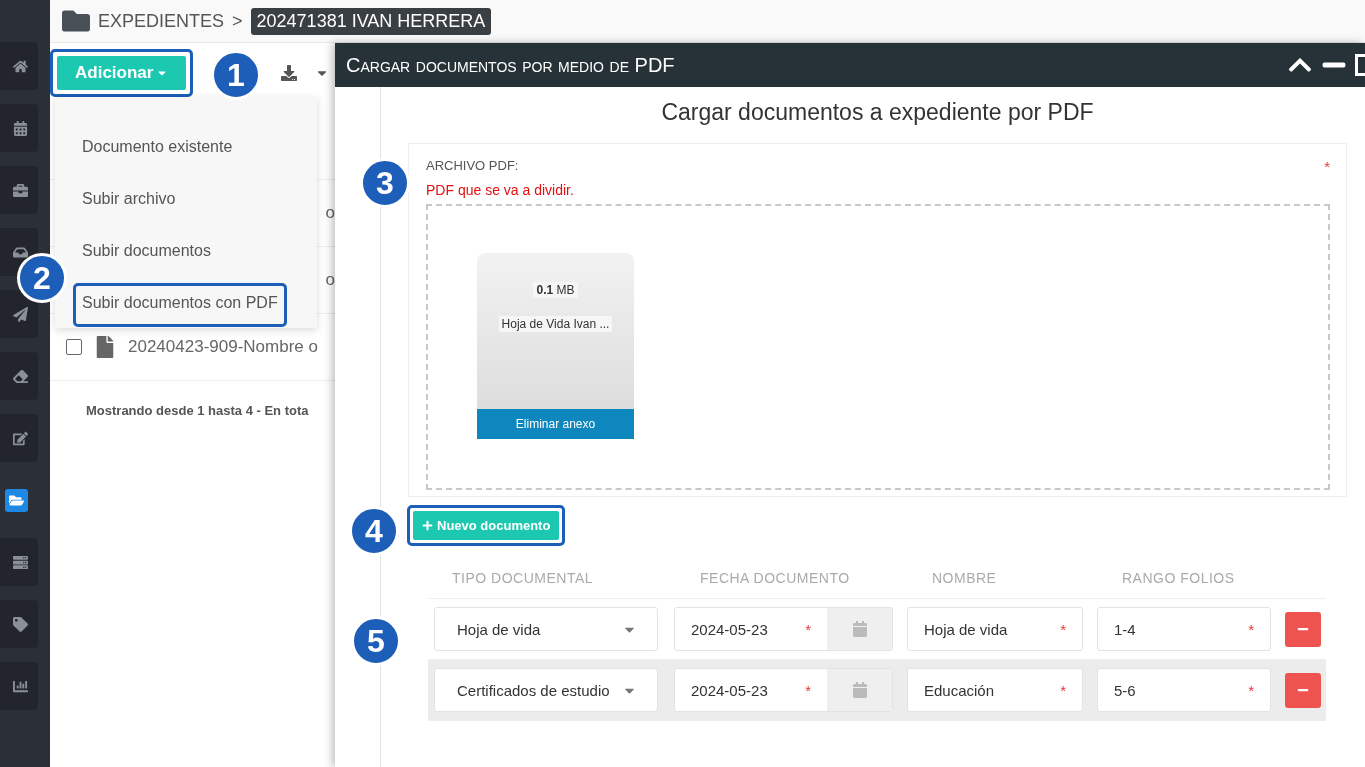 The image size is (1365, 767). What do you see at coordinates (20, 66) in the screenshot?
I see `home-icon` at bounding box center [20, 66].